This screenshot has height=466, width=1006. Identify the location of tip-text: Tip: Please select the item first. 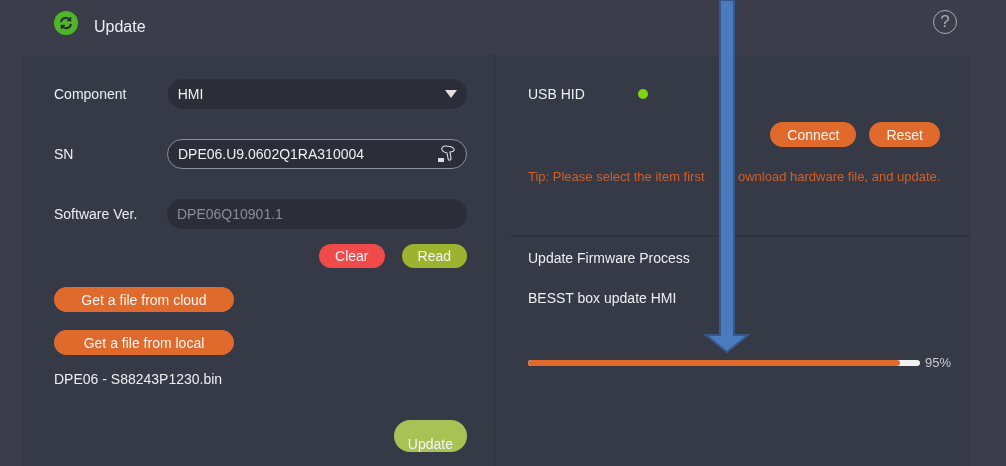
(617, 176).